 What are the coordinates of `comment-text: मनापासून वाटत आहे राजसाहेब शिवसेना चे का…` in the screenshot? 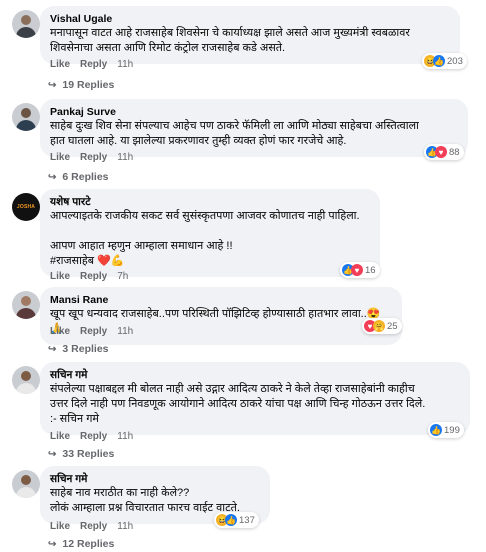 It's located at (230, 40).